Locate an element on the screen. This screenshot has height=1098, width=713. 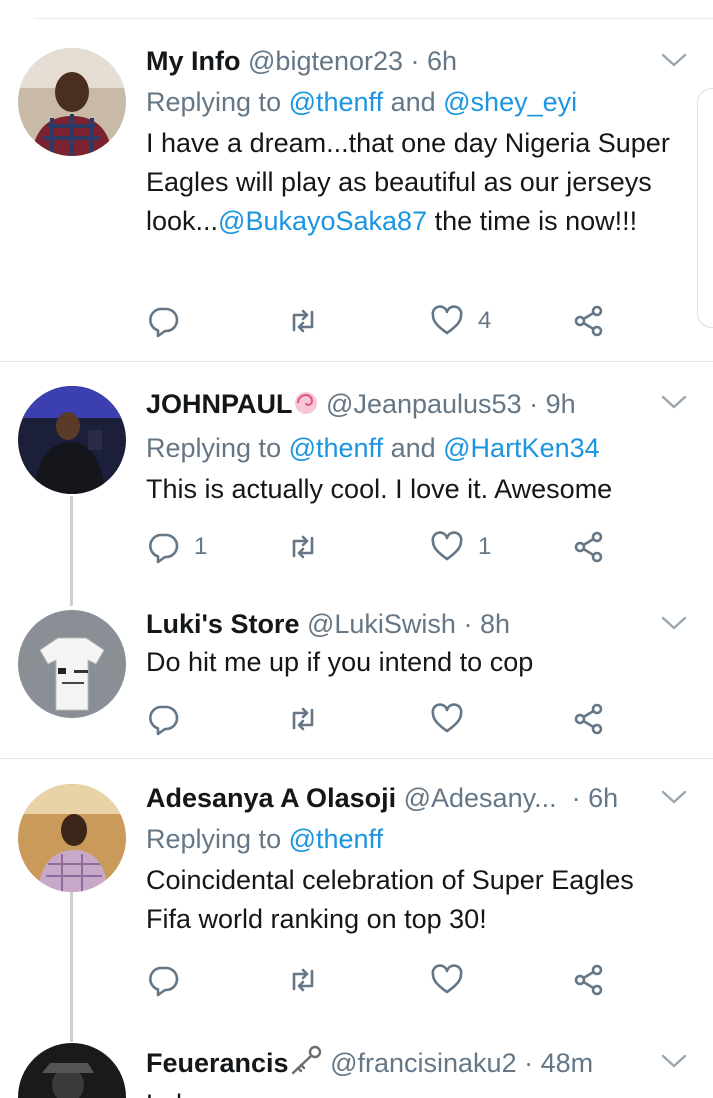
tweet-header: Feuerancis @francisinaku2 · 48m is located at coordinates (414, 1064).